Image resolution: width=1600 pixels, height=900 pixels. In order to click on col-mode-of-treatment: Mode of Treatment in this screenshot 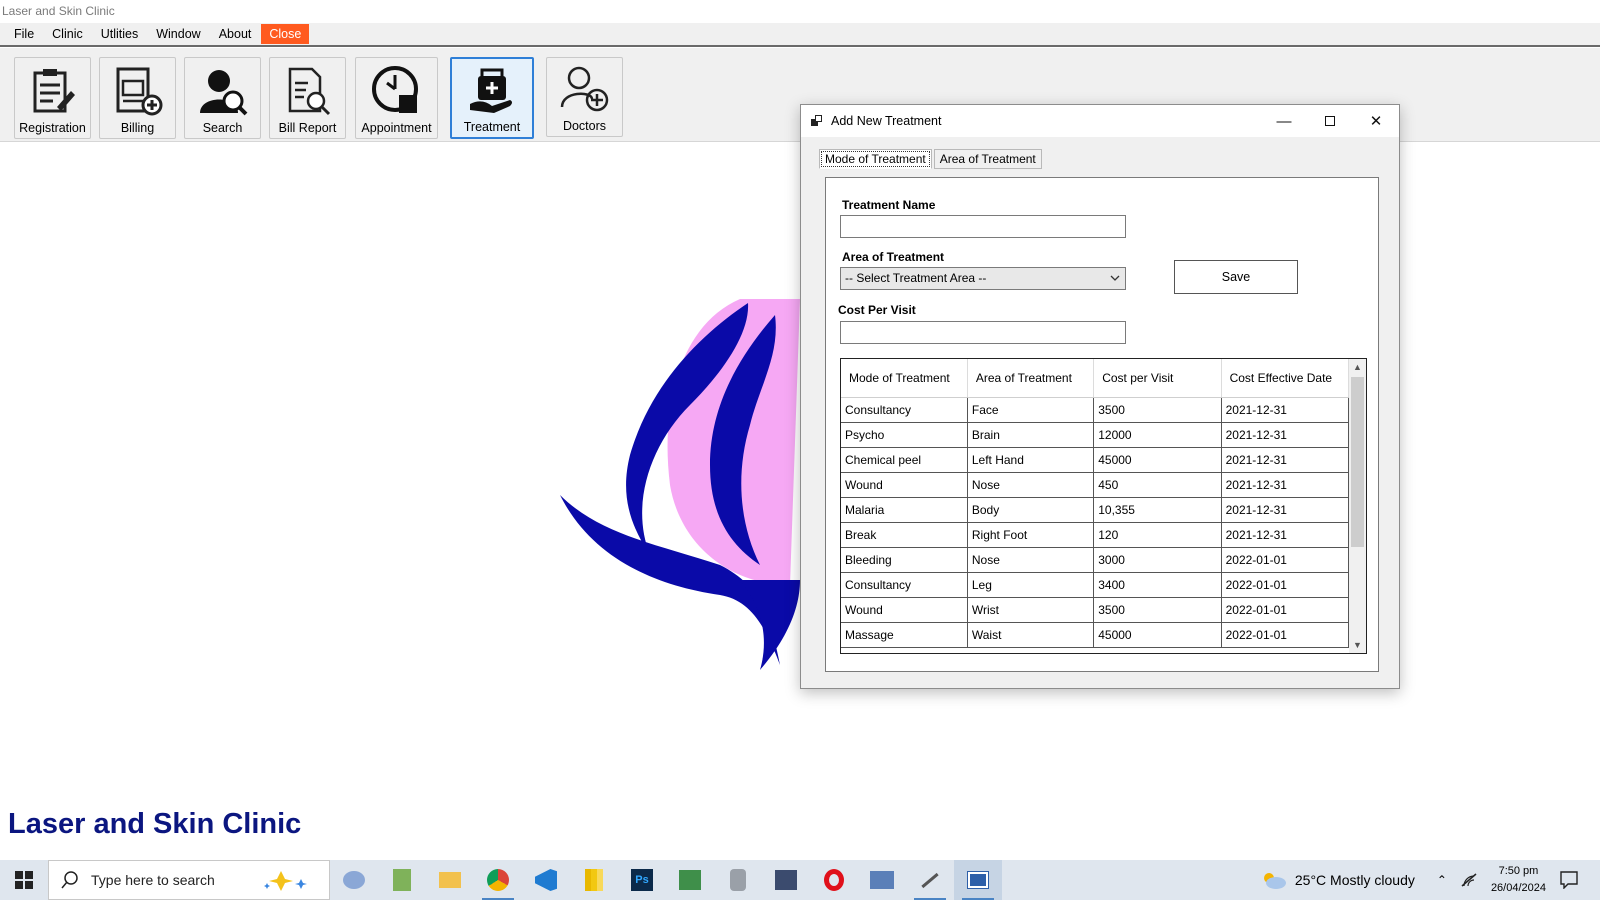, I will do `click(904, 378)`.